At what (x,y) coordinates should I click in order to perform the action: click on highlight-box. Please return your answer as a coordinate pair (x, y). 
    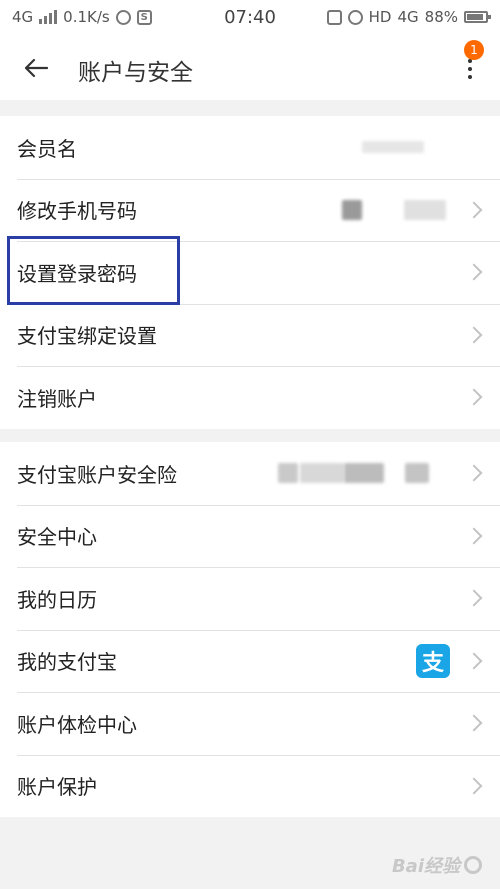
    Looking at the image, I should click on (93, 270).